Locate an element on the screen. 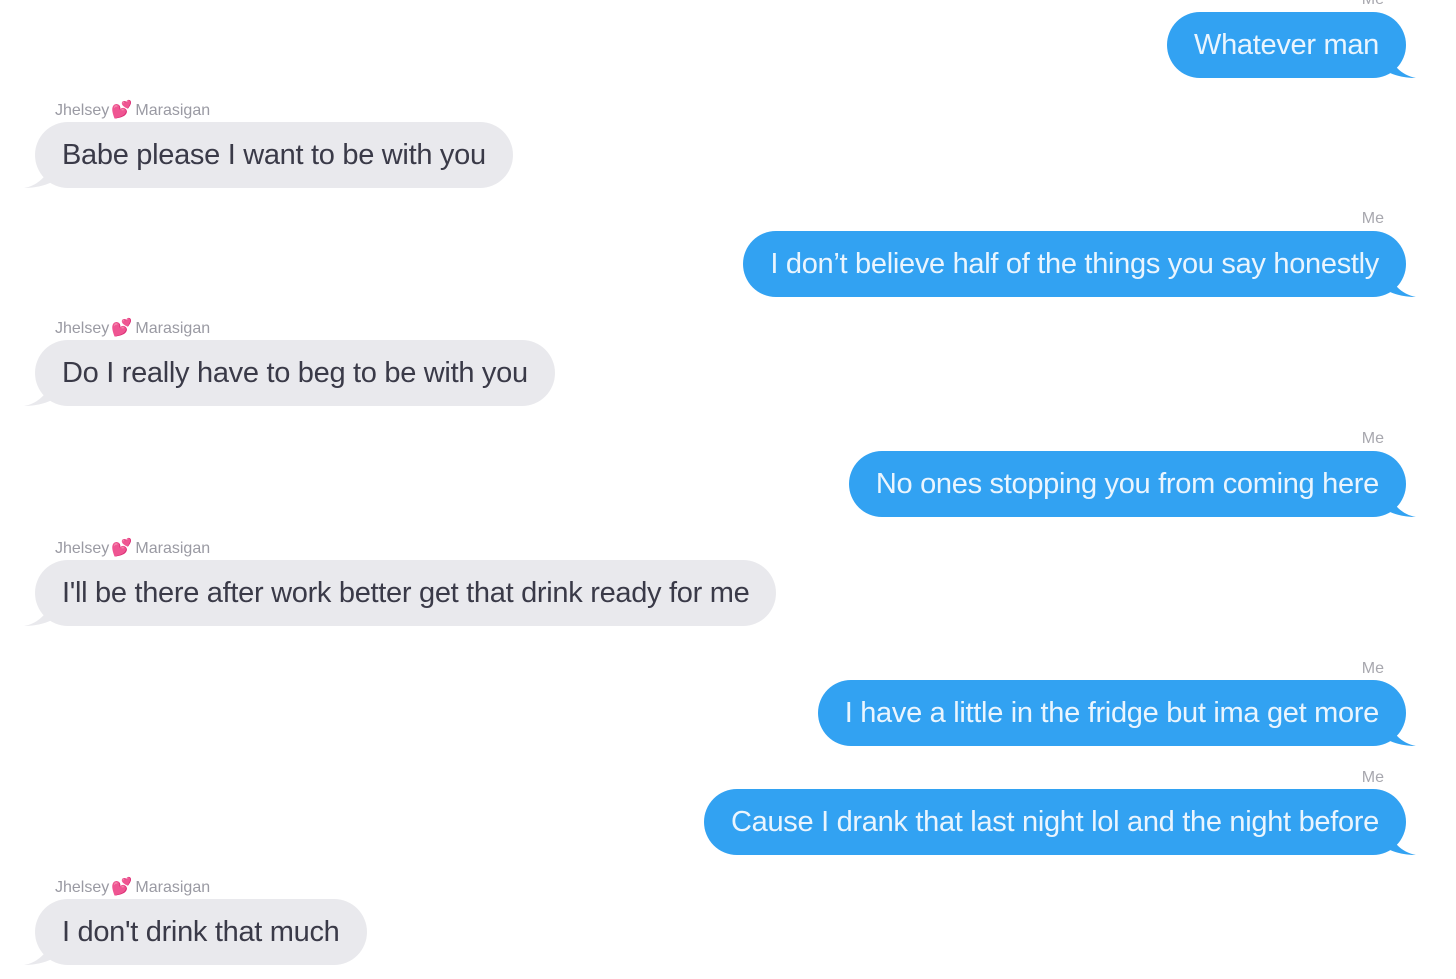  outgoing-message-bubble: No ones stopping you from coming here is located at coordinates (1127, 484).